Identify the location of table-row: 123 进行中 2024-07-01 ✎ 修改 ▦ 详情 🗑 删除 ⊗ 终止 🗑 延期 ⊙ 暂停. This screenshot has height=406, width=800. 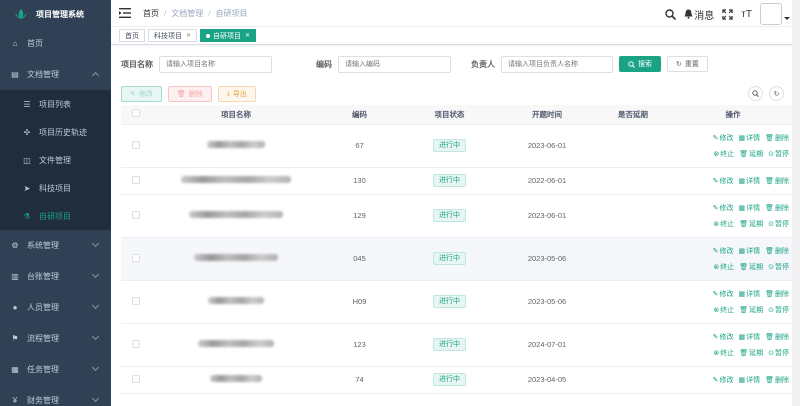
(457, 345).